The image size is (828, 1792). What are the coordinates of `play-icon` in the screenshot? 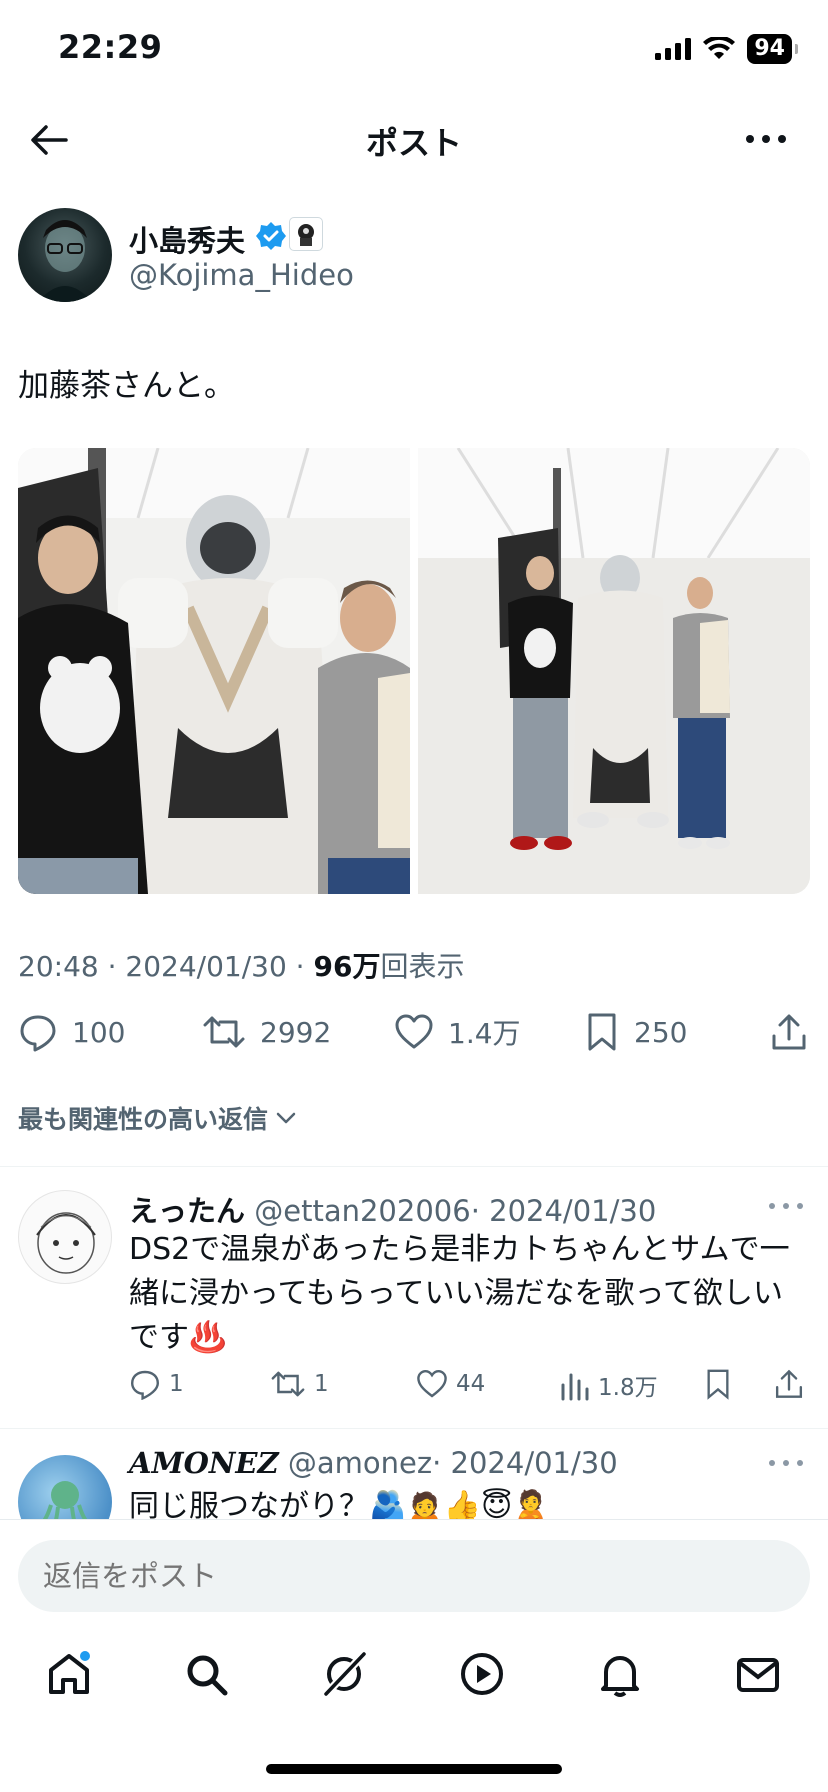 It's located at (482, 1674).